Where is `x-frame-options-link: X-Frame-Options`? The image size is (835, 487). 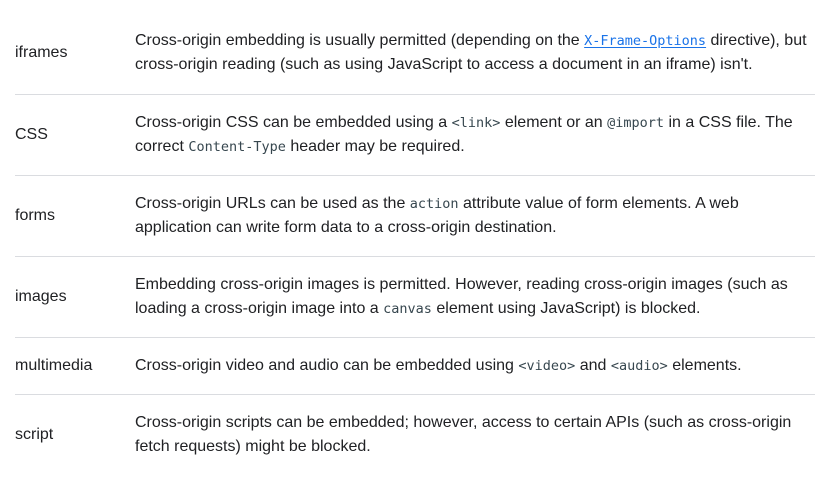
x-frame-options-link: X-Frame-Options is located at coordinates (645, 41).